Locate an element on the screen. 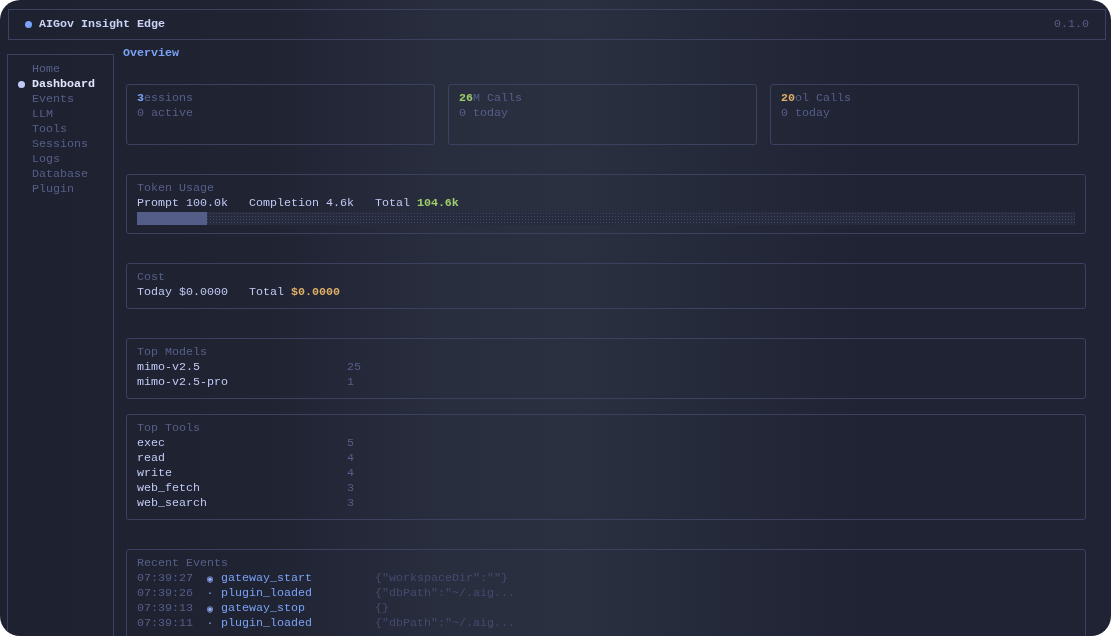 The width and height of the screenshot is (1111, 636). tool-name: read is located at coordinates (151, 458).